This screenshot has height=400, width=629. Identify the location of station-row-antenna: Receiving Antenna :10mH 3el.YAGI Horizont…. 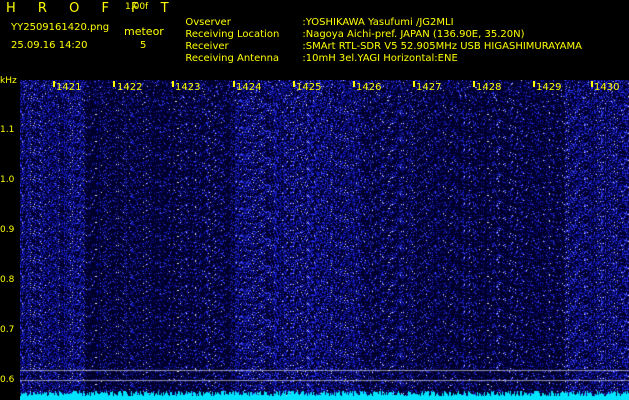
(318, 53).